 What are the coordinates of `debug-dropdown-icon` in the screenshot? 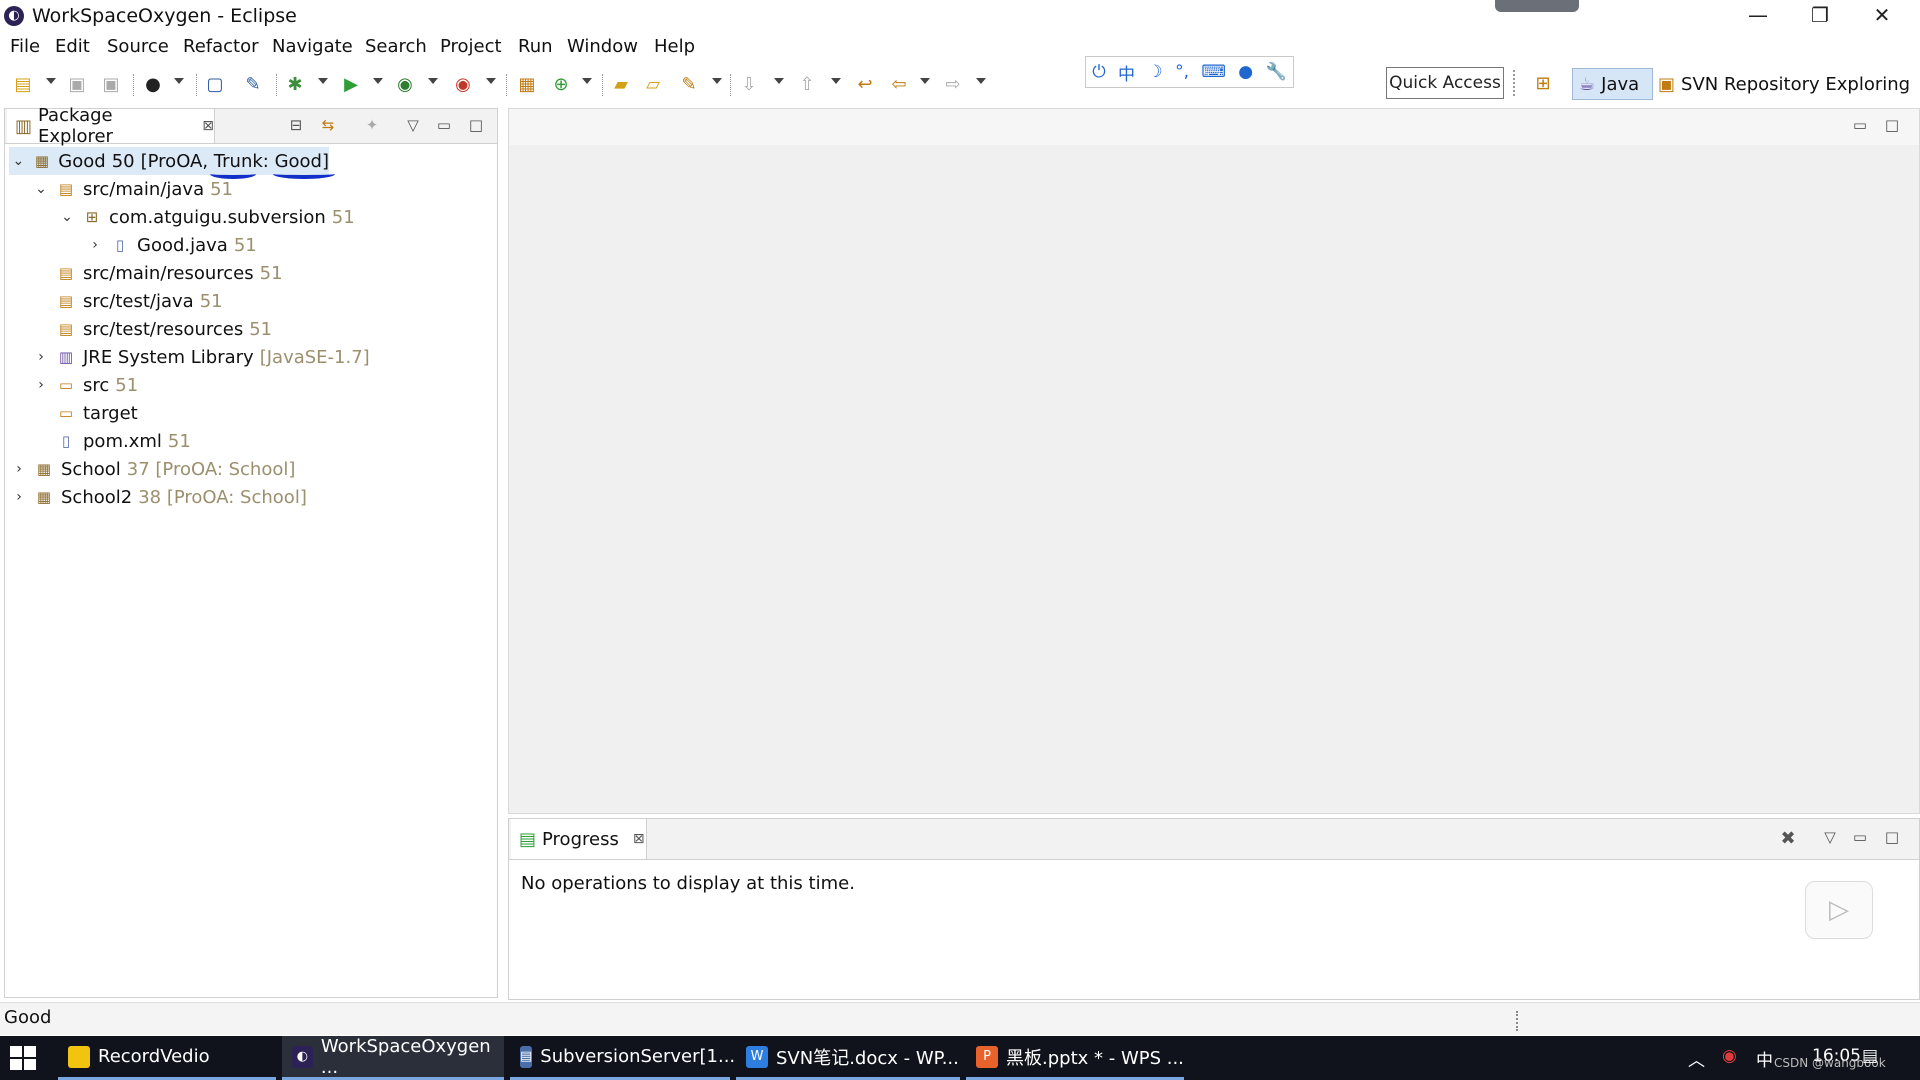 It's located at (323, 81).